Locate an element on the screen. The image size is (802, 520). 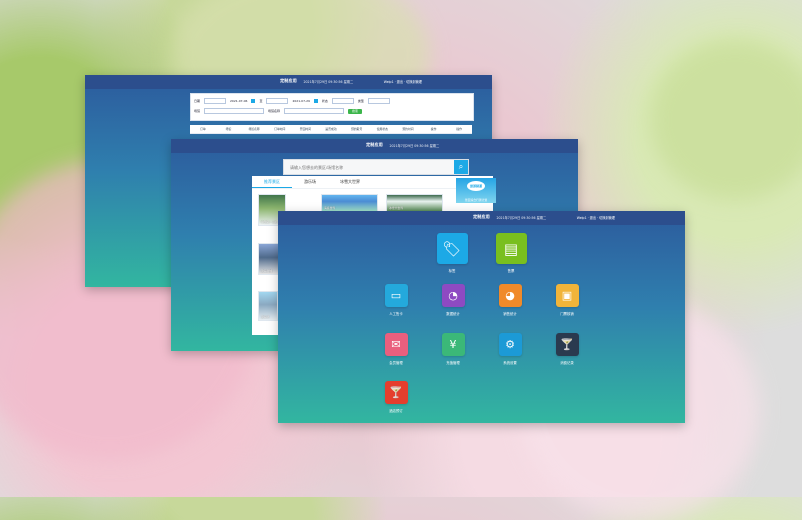
search-input is located at coordinates (369, 167).